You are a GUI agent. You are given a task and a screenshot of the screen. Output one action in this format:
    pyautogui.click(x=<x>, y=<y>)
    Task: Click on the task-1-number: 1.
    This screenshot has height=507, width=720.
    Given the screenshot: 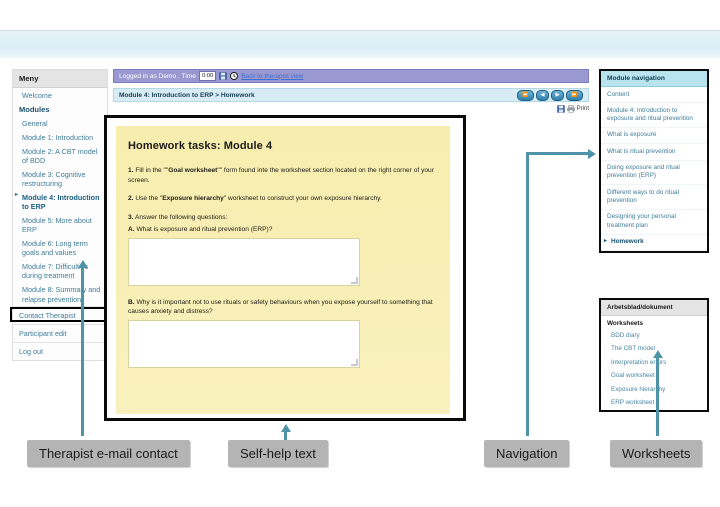 What is the action you would take?
    pyautogui.click(x=131, y=170)
    